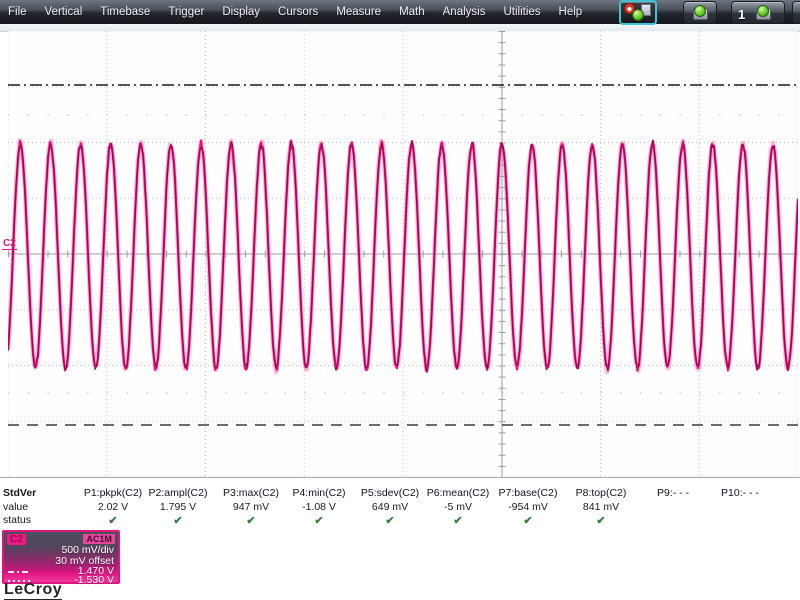 This screenshot has height=600, width=800. What do you see at coordinates (298, 12) in the screenshot?
I see `menu-cursors: Cursors` at bounding box center [298, 12].